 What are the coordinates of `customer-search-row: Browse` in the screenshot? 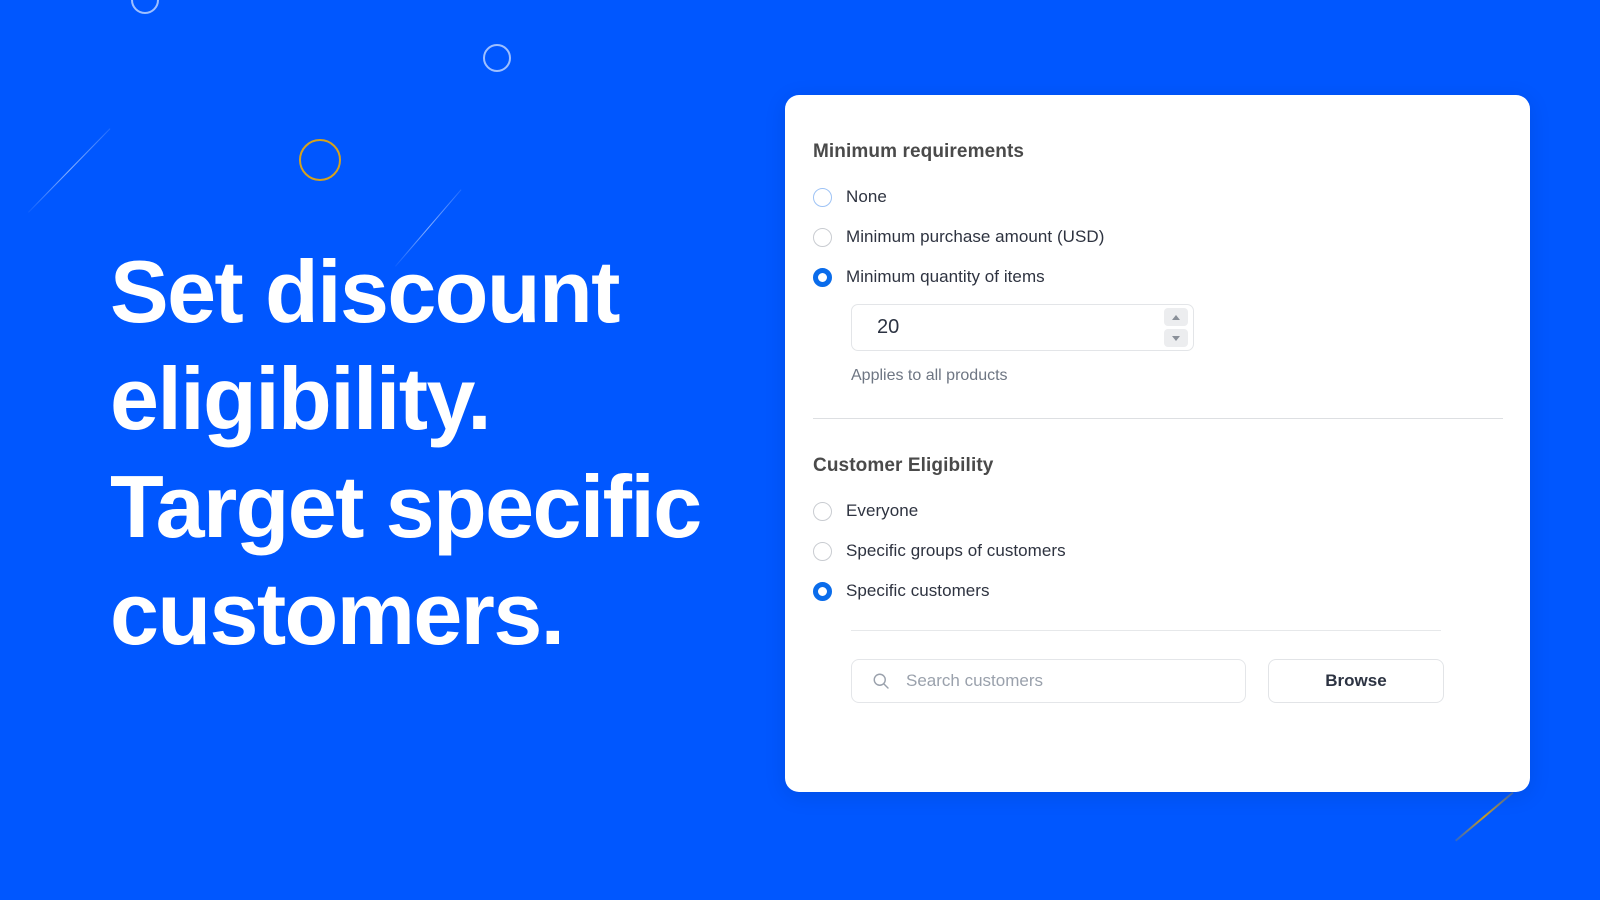 It's located at (1175, 681).